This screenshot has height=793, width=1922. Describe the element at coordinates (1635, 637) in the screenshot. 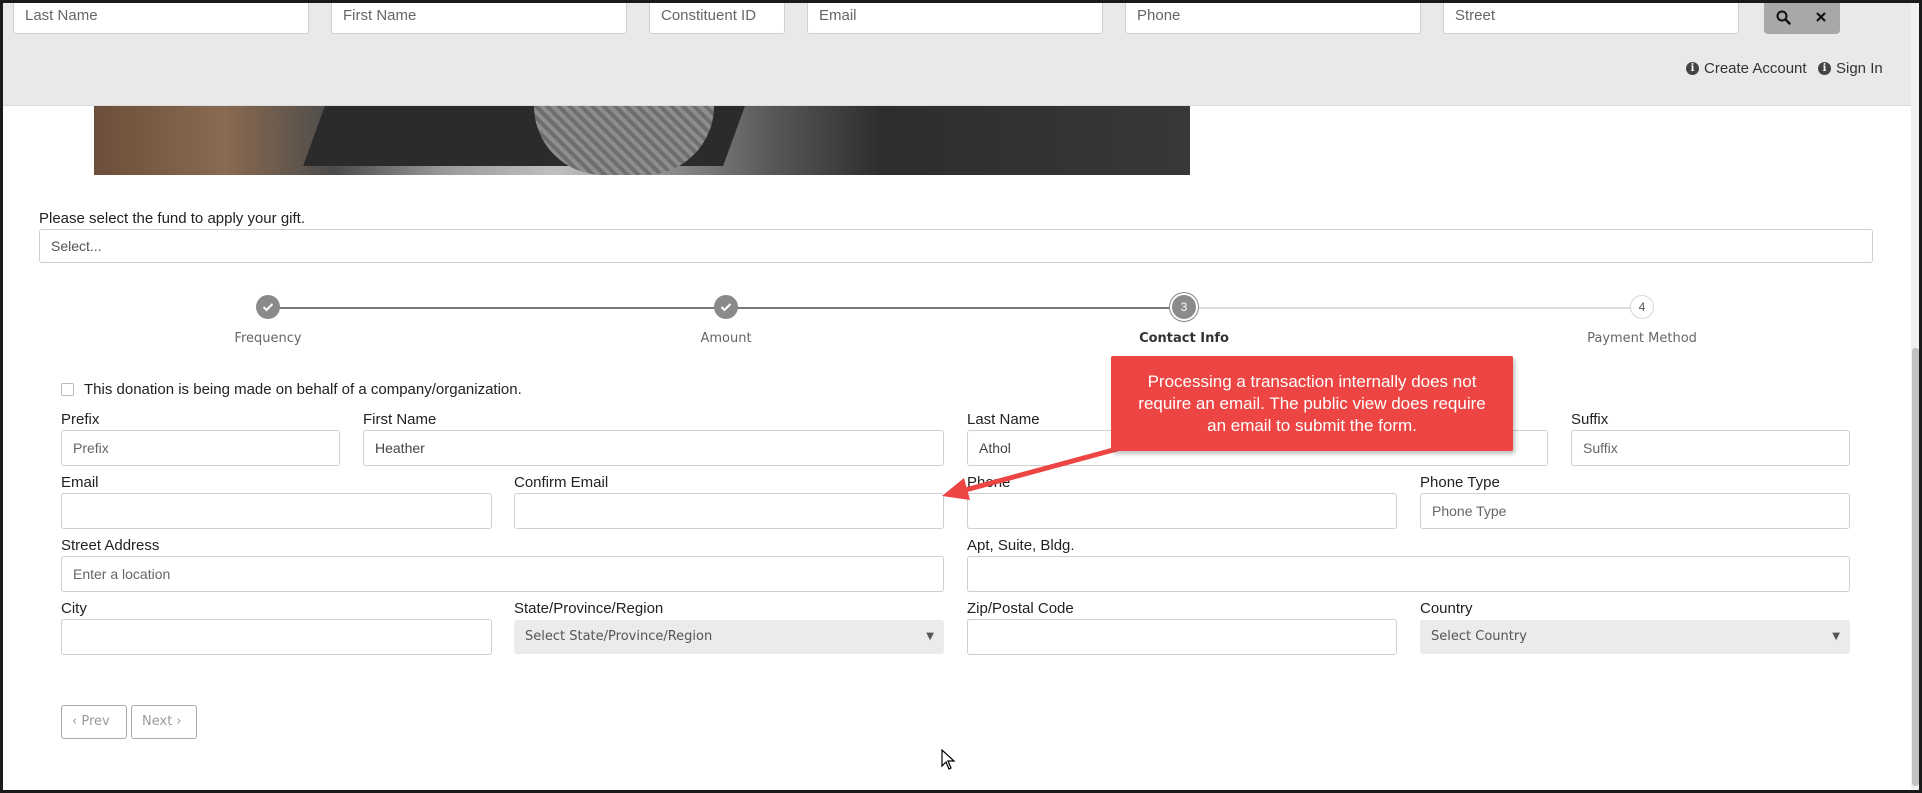

I see `country-select: Select Country ▼` at that location.